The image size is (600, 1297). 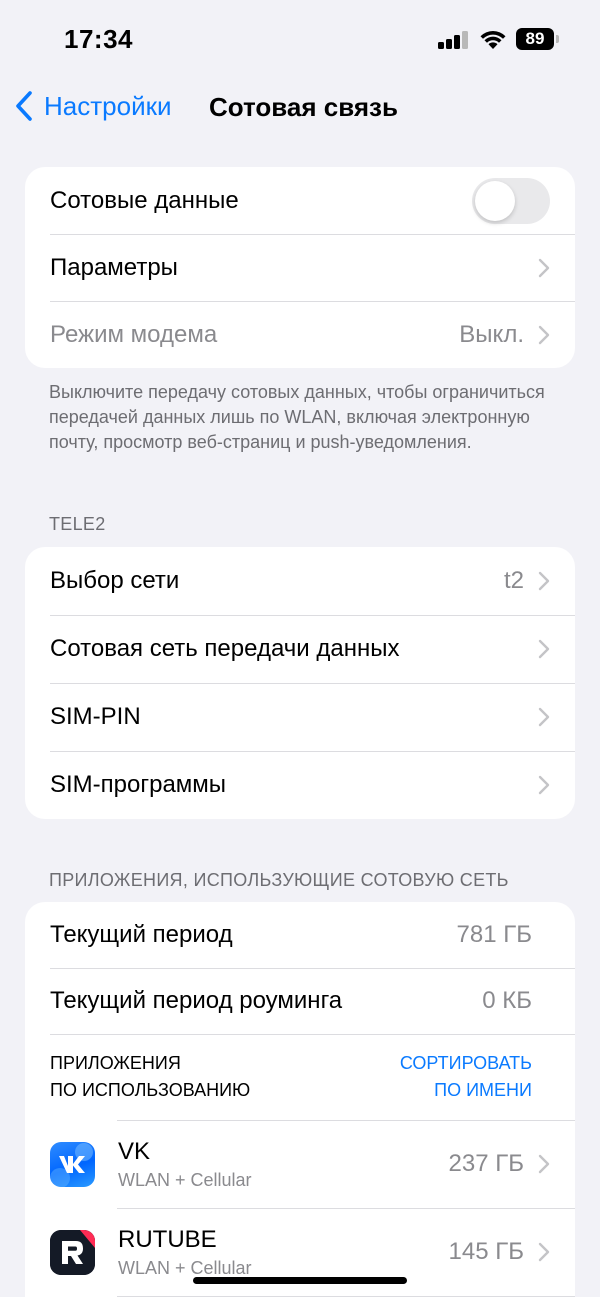 What do you see at coordinates (491, 334) in the screenshot?
I see `hotspot-value: Выкл.` at bounding box center [491, 334].